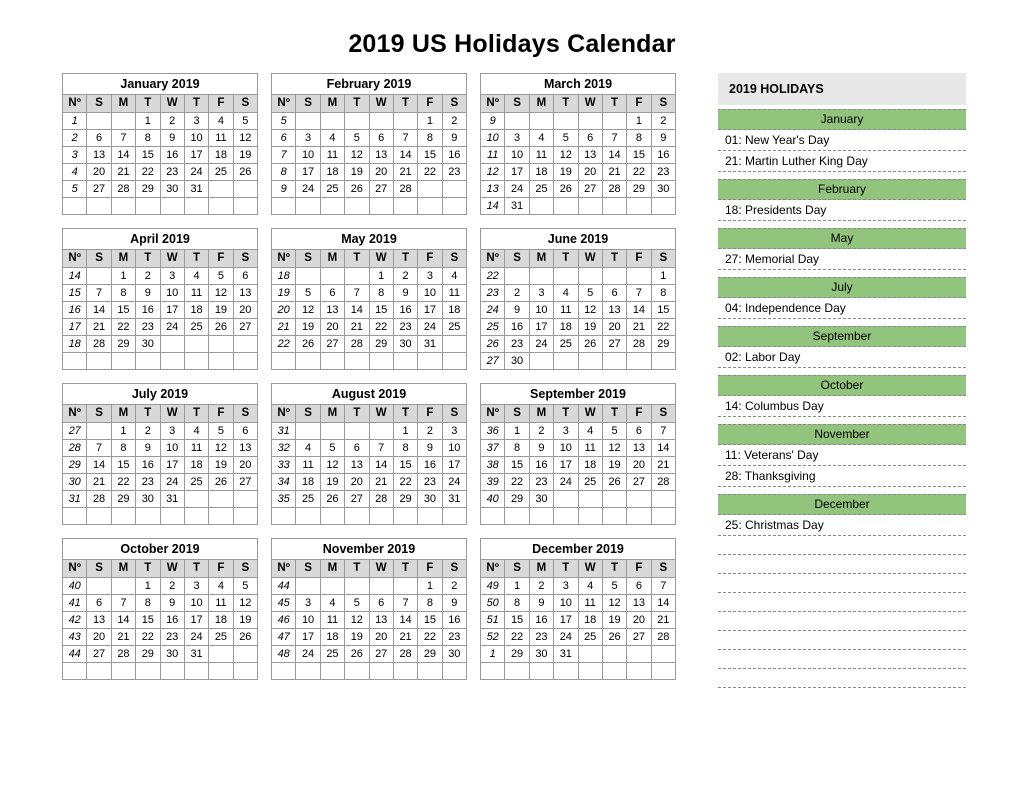  Describe the element at coordinates (578, 293) in the screenshot. I see `week-row: 23 2 3 4 5 6 7 8` at that location.